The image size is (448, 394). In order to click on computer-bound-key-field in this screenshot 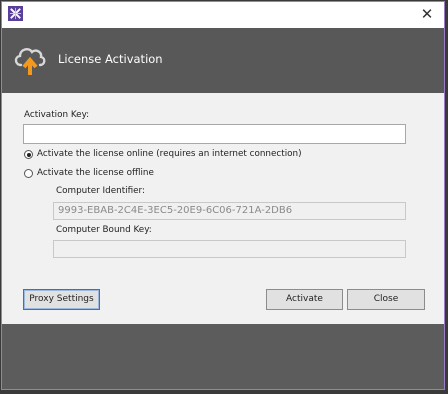, I will do `click(229, 249)`.